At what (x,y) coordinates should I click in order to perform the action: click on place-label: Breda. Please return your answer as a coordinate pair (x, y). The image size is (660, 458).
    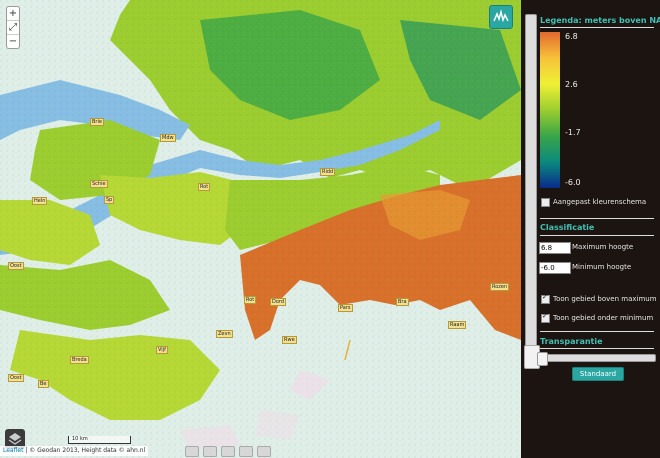
    Looking at the image, I should click on (79, 360).